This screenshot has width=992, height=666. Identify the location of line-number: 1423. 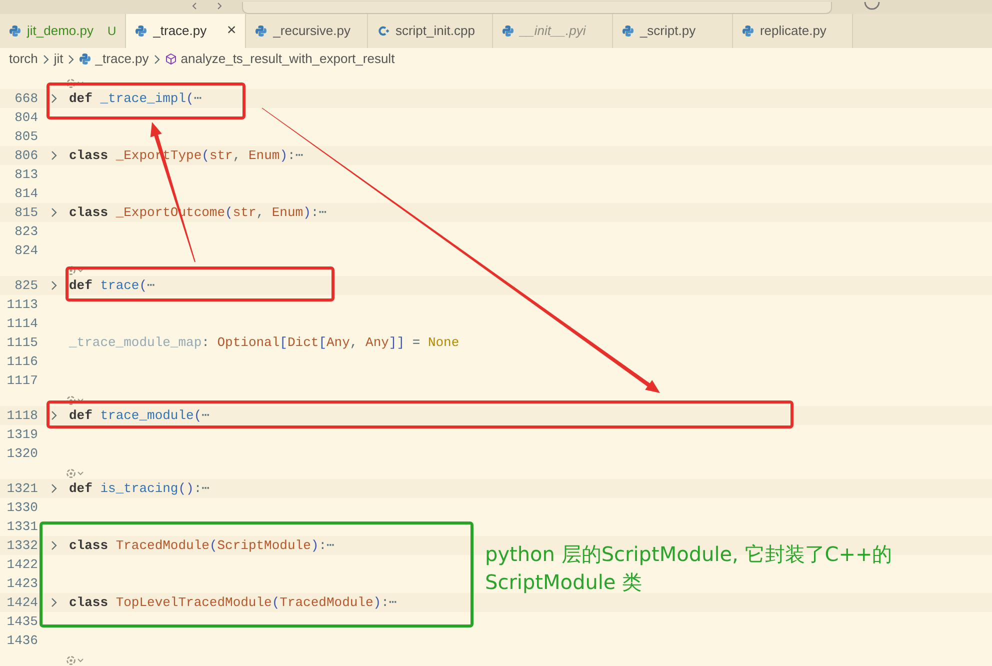
(22, 583).